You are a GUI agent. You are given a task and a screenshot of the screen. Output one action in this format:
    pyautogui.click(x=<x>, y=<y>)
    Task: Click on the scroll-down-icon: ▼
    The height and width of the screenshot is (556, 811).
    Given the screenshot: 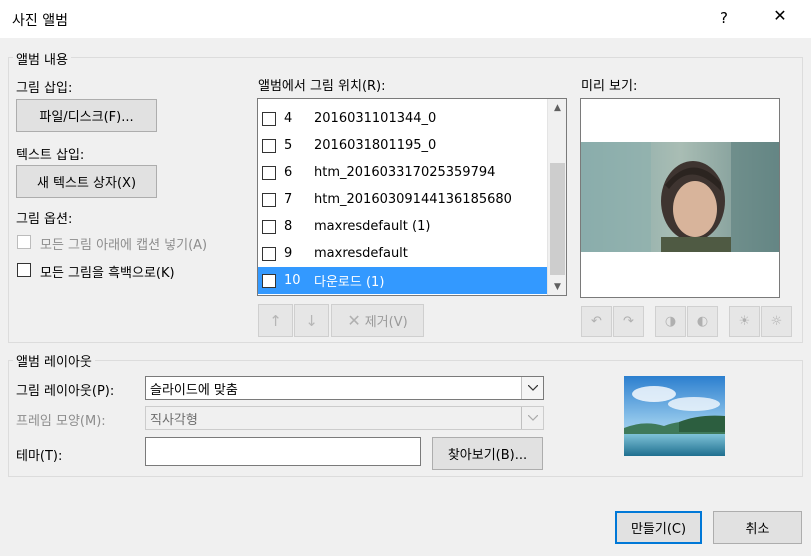 What is the action you would take?
    pyautogui.click(x=557, y=286)
    